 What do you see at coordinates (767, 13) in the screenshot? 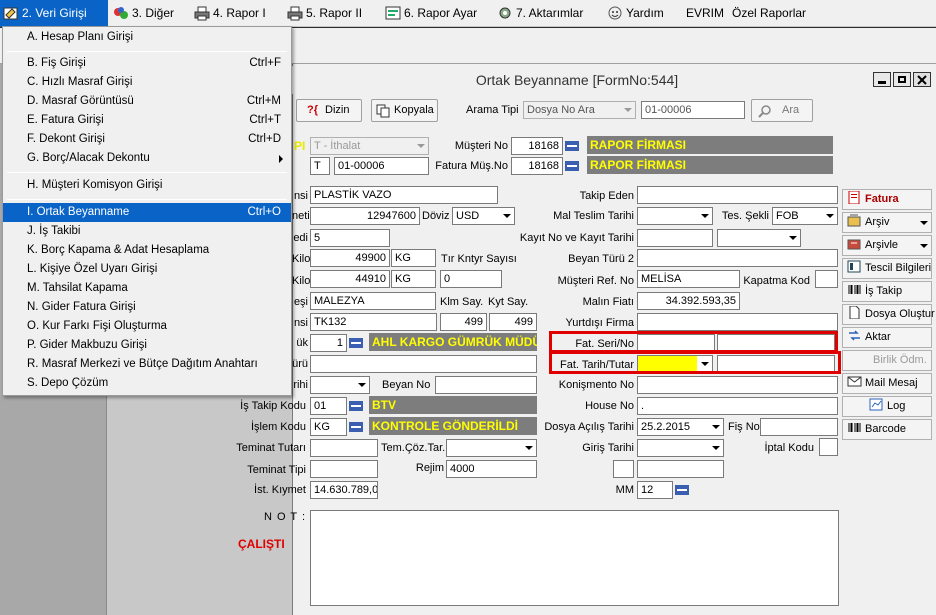
I see `menu-ozel-raporlar: Özel Raporlar` at bounding box center [767, 13].